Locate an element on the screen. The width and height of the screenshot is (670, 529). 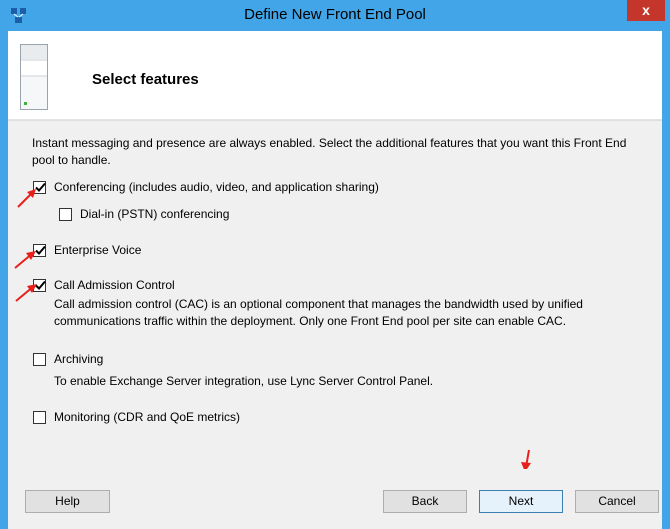
close-button: x is located at coordinates (646, 10).